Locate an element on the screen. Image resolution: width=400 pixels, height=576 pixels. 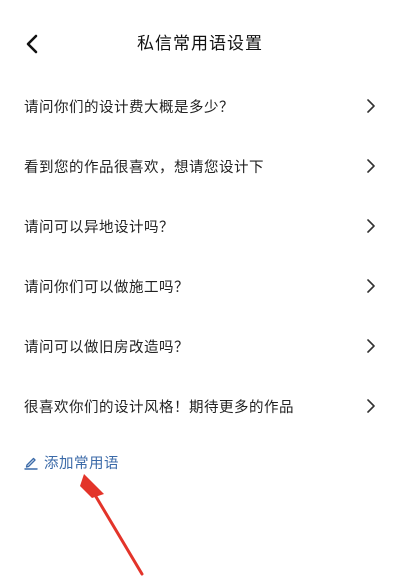
phrase-item: 看到您的作品很喜欢，想请您设计下 is located at coordinates (200, 166).